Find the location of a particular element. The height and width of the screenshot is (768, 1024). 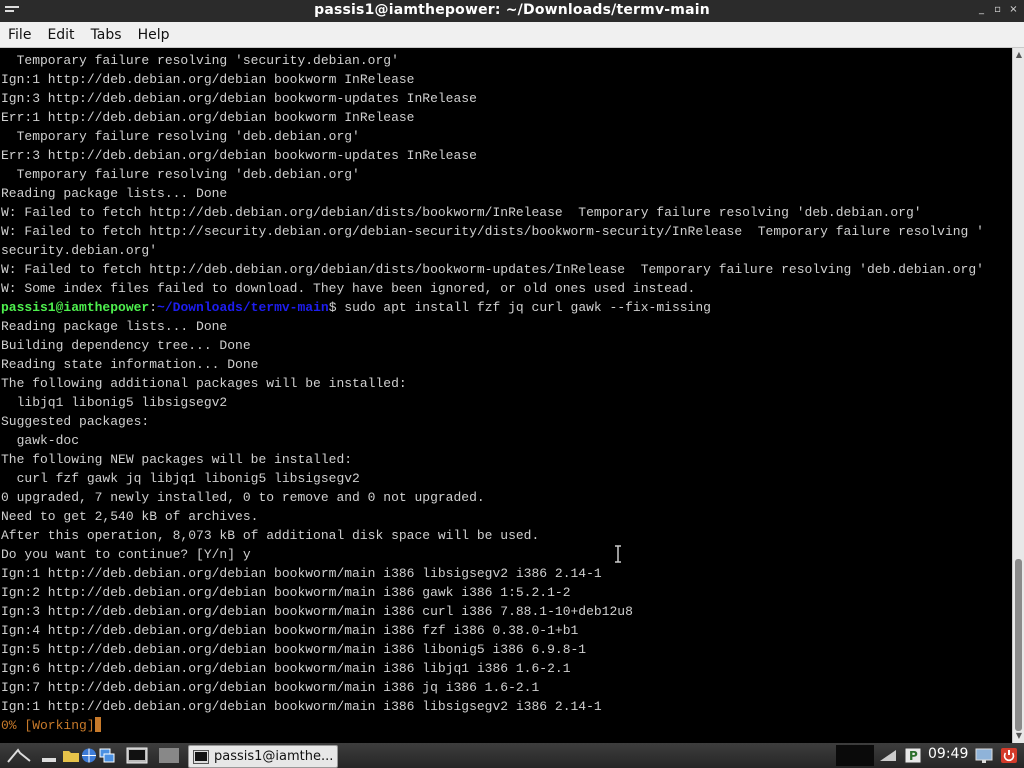

close-button: × is located at coordinates (1013, 9).